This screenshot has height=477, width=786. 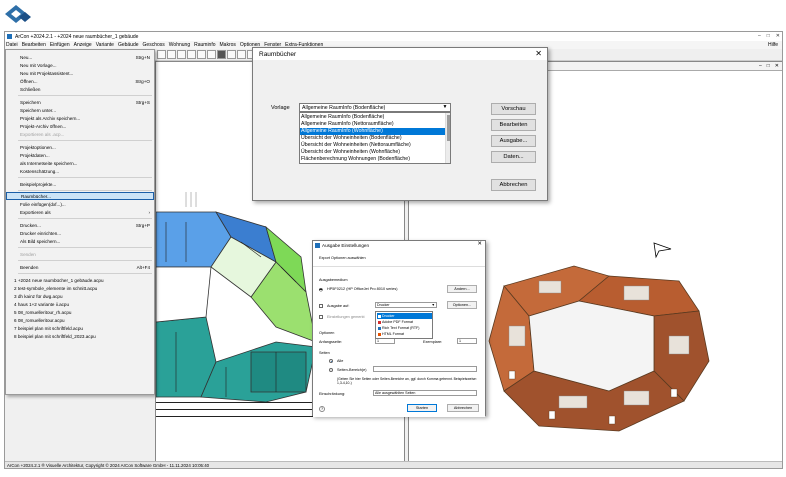 What do you see at coordinates (778, 36) in the screenshot?
I see `close-window-button: ✕` at bounding box center [778, 36].